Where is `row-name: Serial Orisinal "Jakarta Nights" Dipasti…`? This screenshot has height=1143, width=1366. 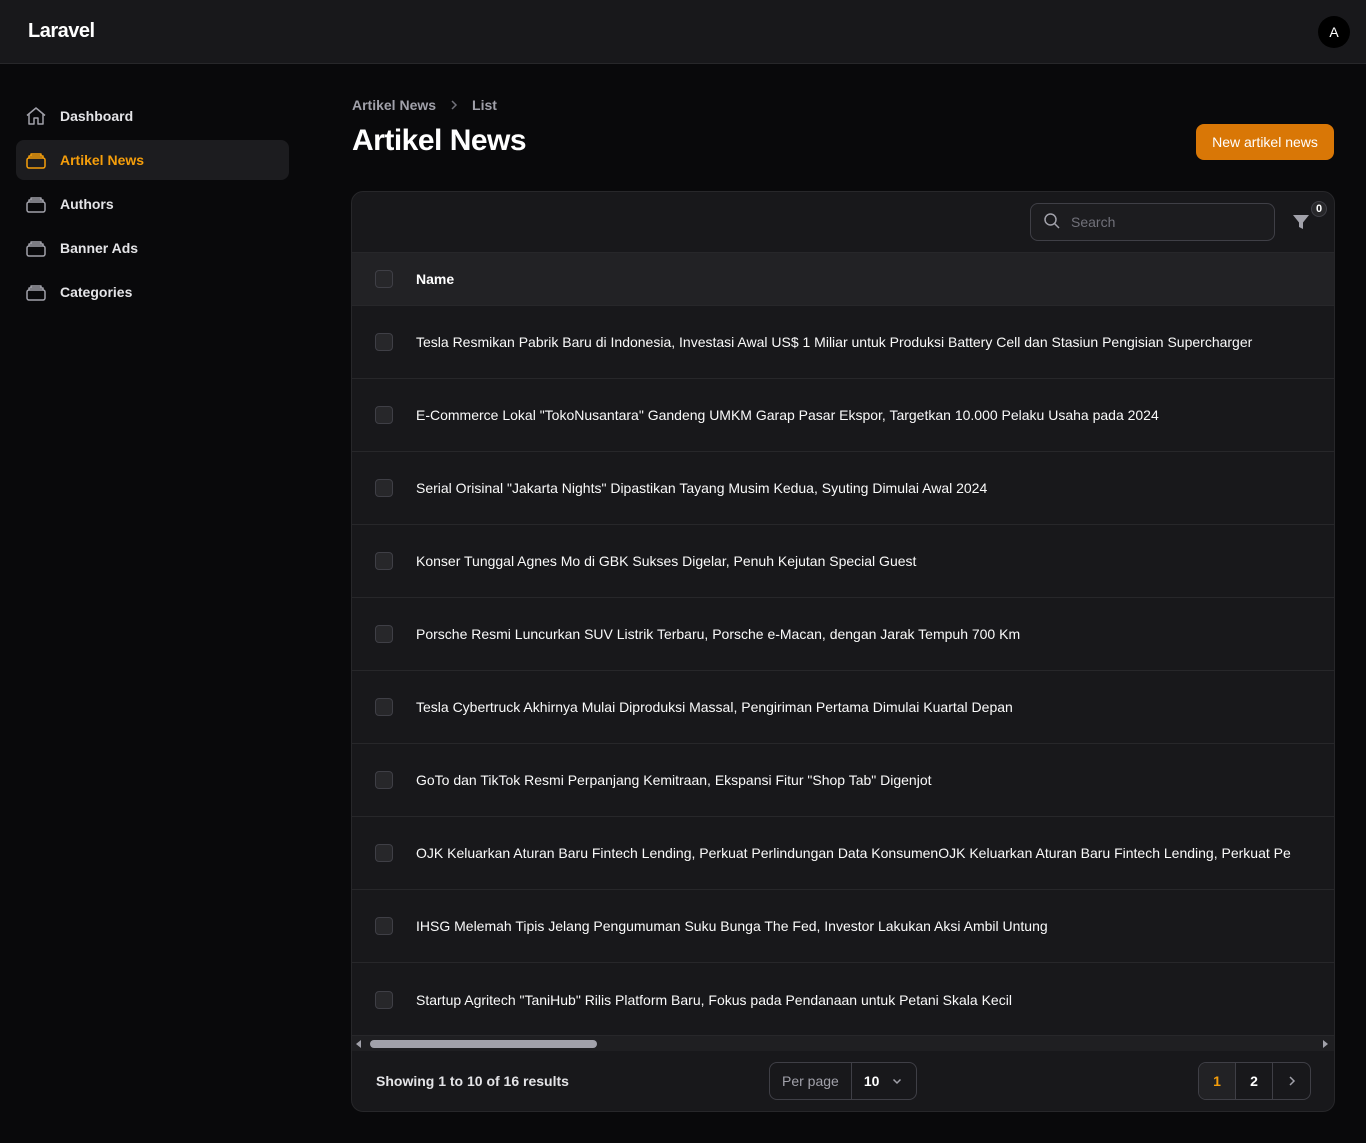 row-name: Serial Orisinal "Jakarta Nights" Dipasti… is located at coordinates (701, 488).